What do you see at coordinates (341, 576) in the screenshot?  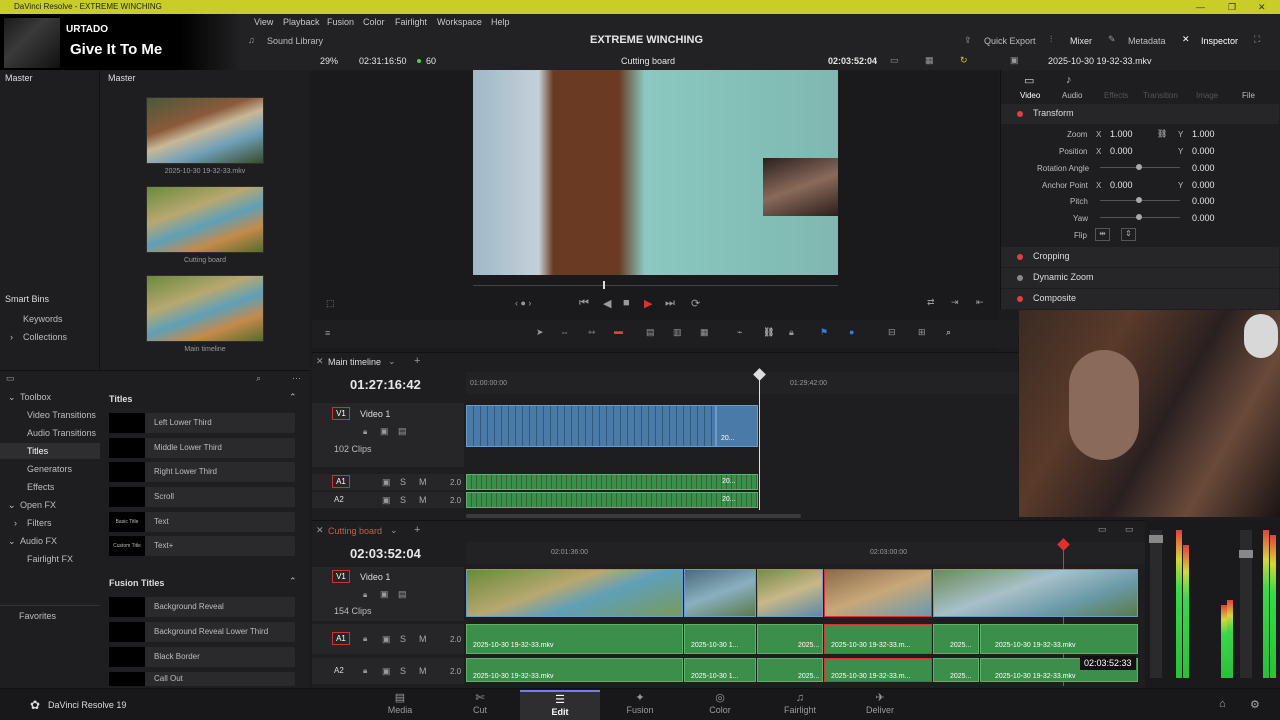 I see `track-v1-toggle: V1` at bounding box center [341, 576].